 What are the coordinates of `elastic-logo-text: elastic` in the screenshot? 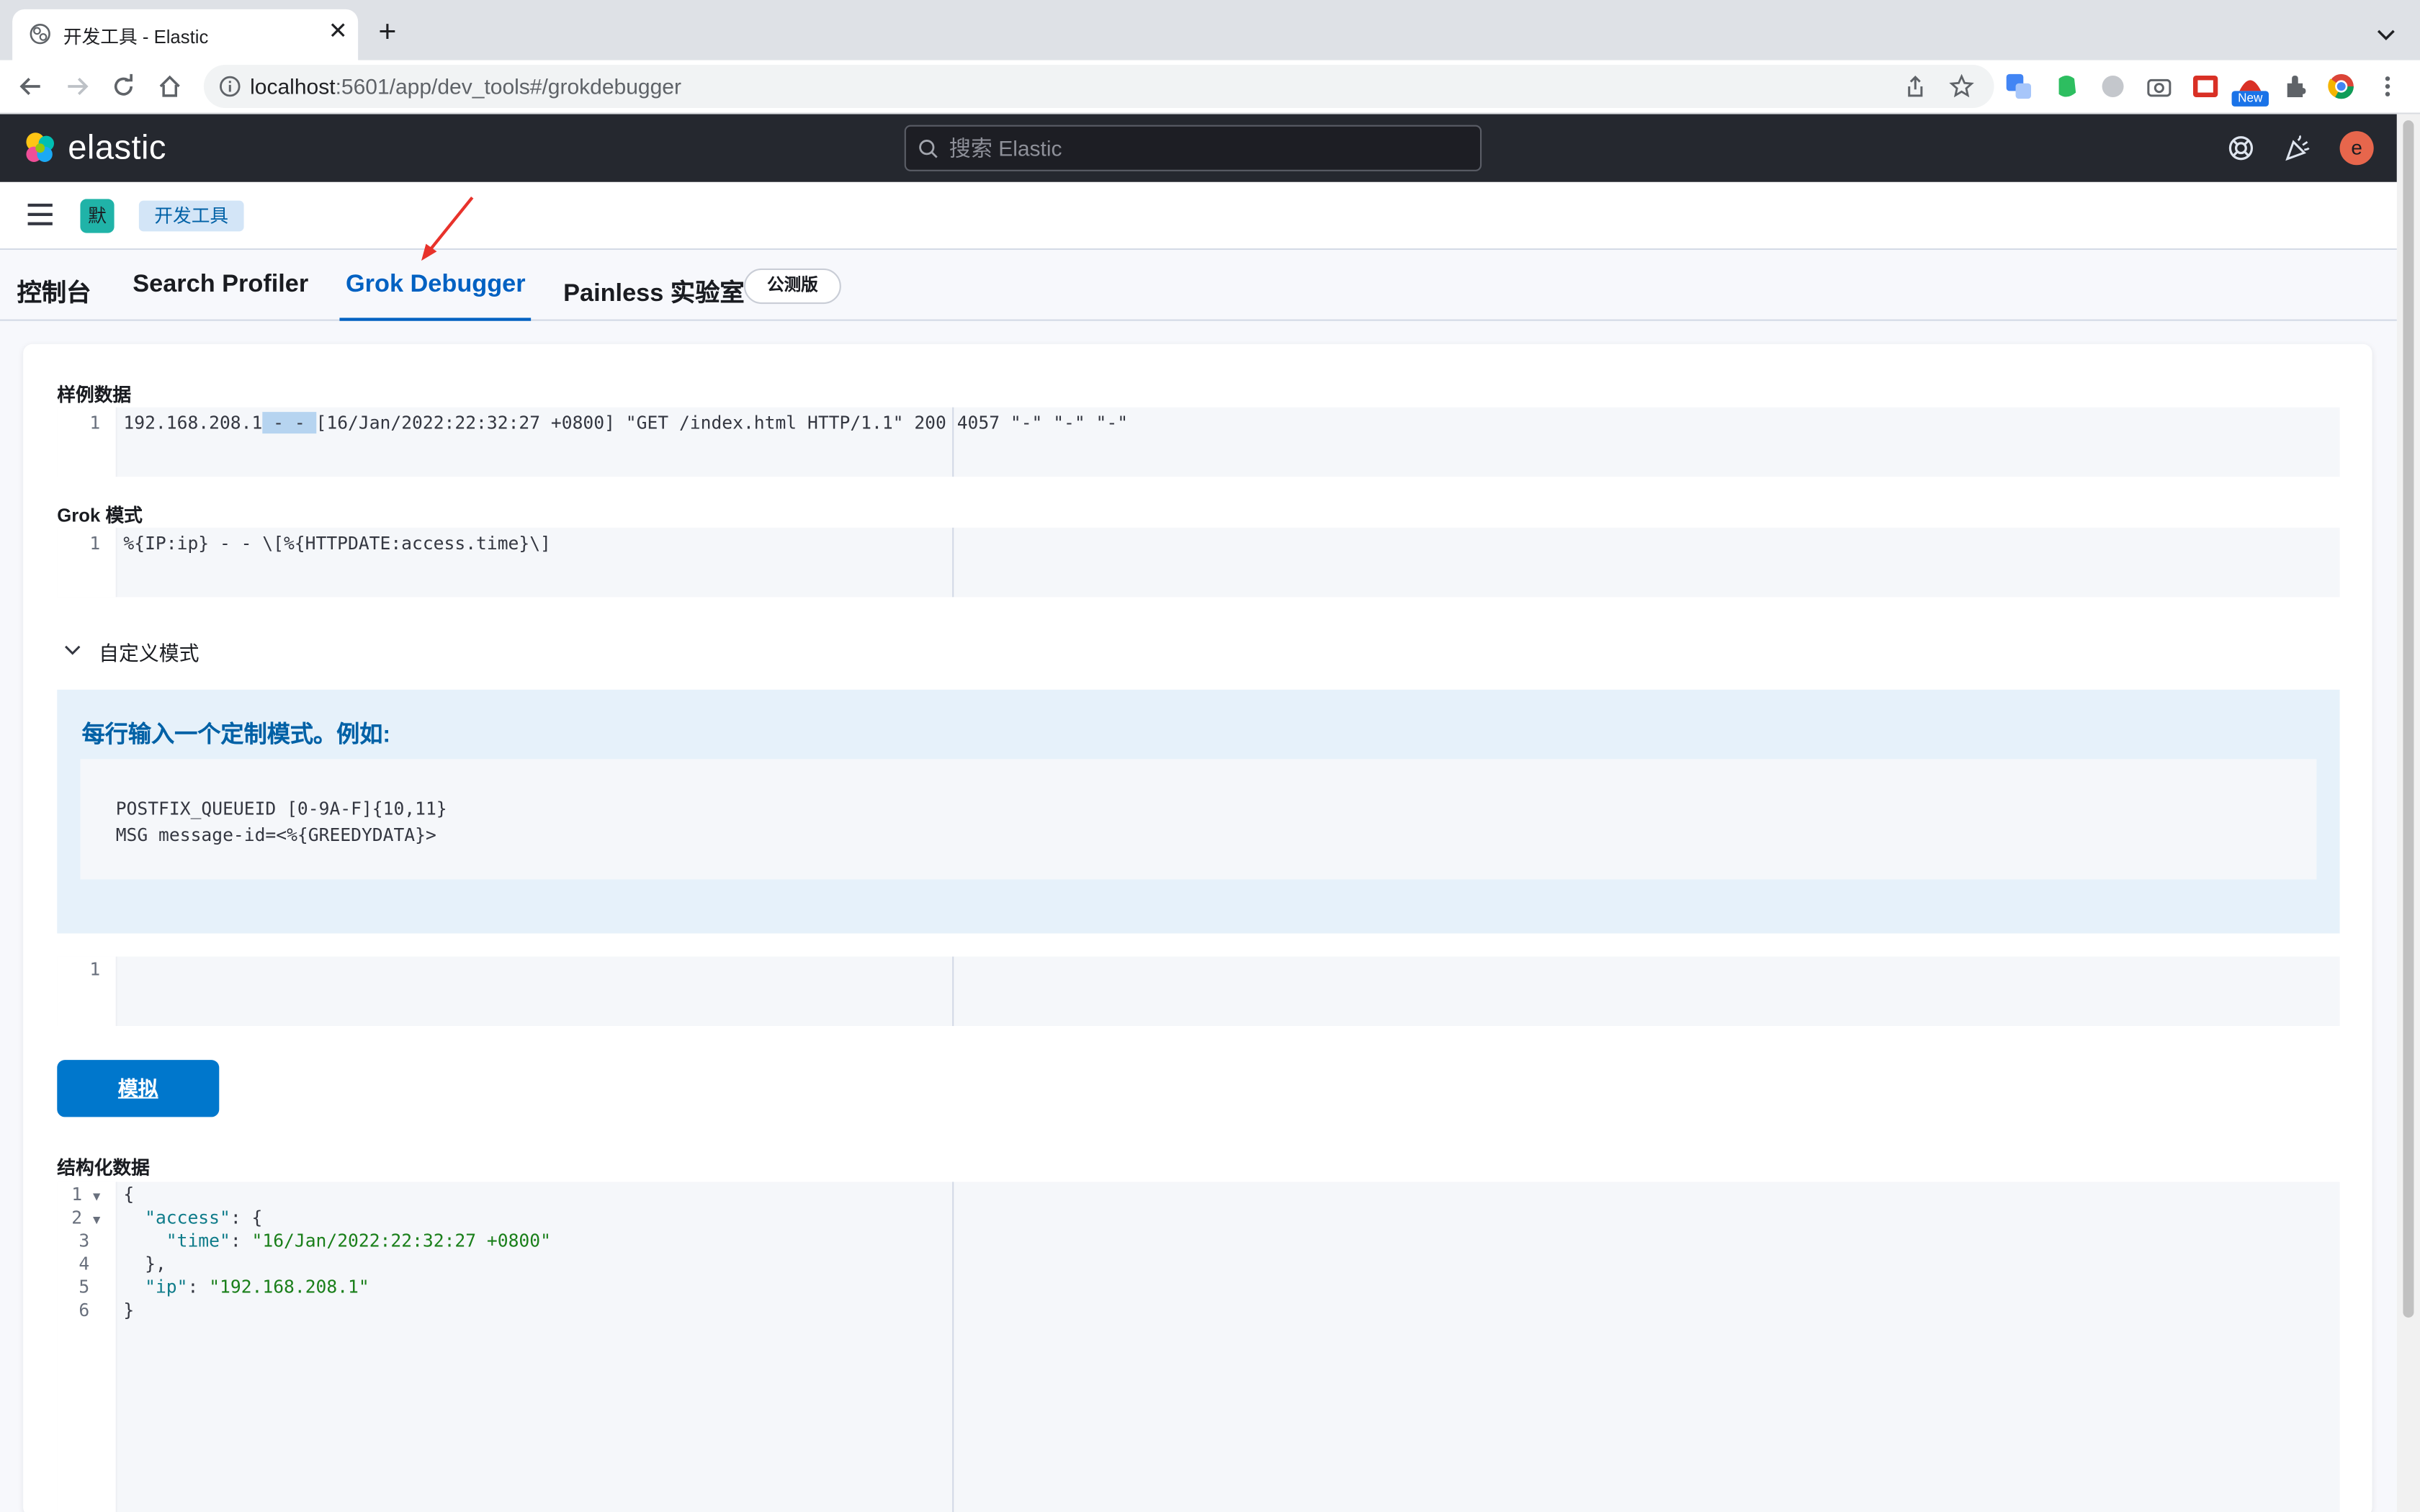 It's located at (117, 148).